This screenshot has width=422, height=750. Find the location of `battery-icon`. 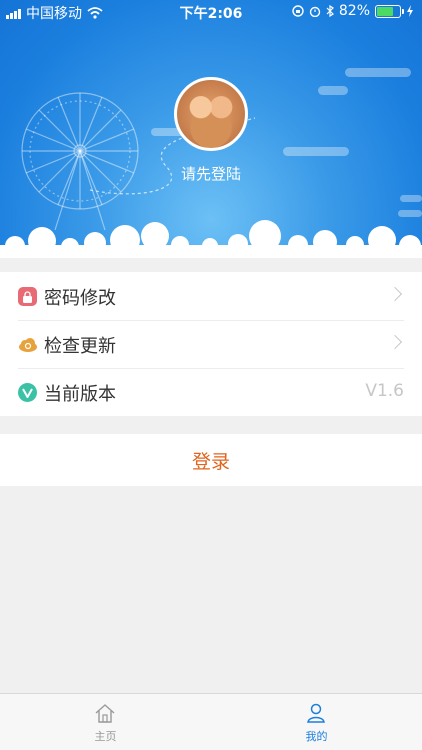

battery-icon is located at coordinates (389, 11).